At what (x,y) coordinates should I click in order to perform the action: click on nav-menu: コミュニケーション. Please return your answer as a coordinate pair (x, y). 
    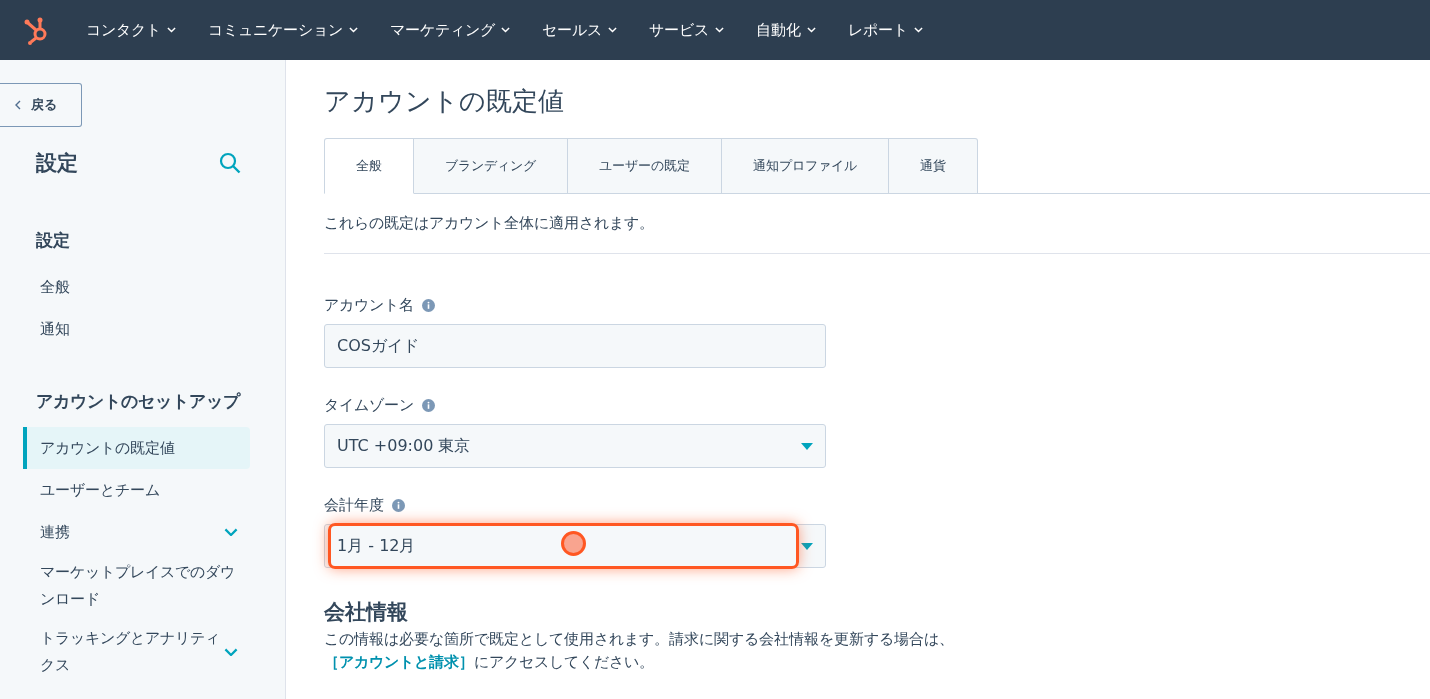
    Looking at the image, I should click on (283, 30).